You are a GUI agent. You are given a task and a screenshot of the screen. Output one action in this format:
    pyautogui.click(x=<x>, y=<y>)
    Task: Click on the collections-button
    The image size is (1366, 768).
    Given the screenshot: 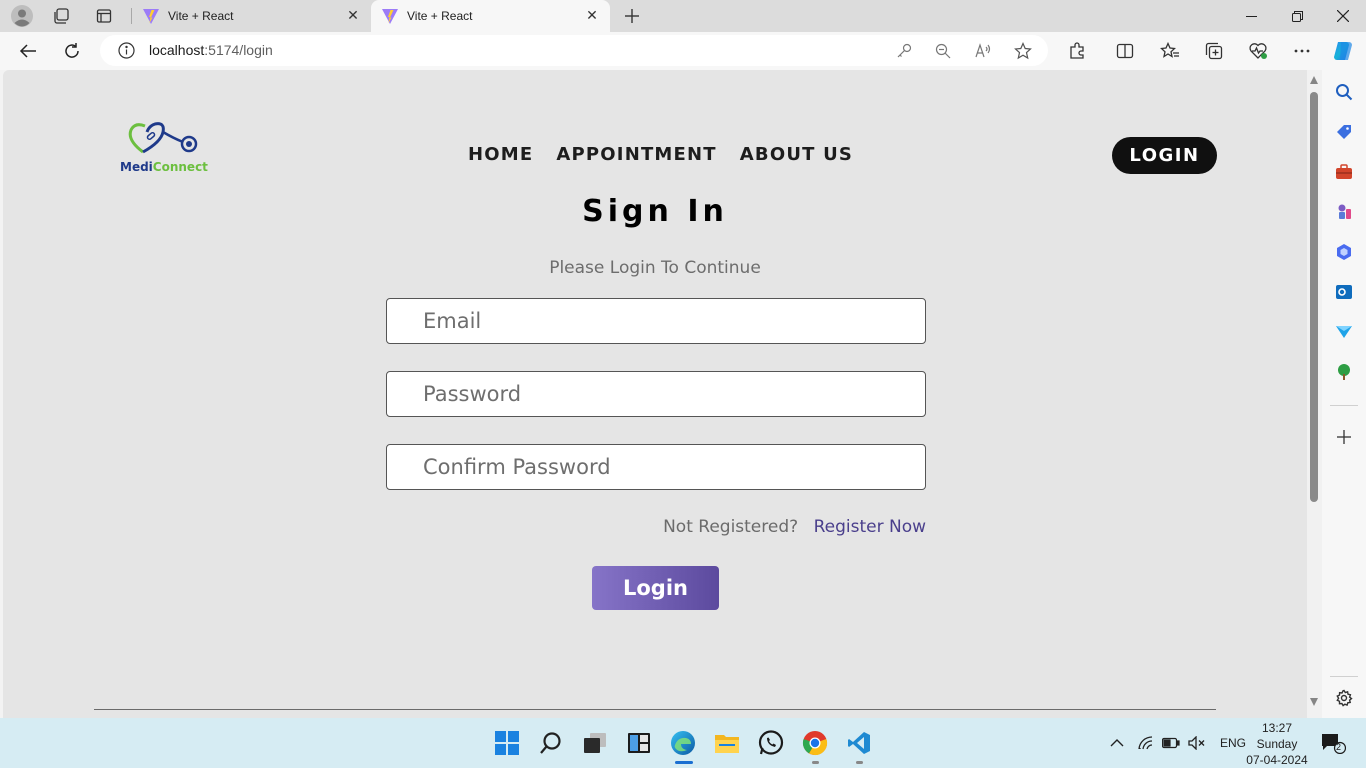 What is the action you would take?
    pyautogui.click(x=1214, y=51)
    